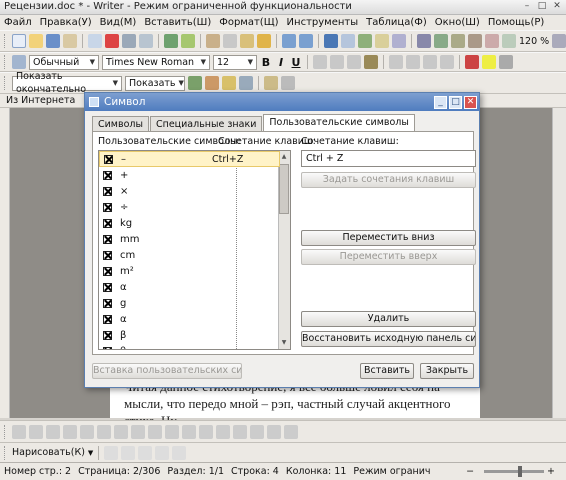 The height and width of the screenshot is (480, 566). What do you see at coordinates (354, 62) in the screenshot?
I see `align-right-icon` at bounding box center [354, 62].